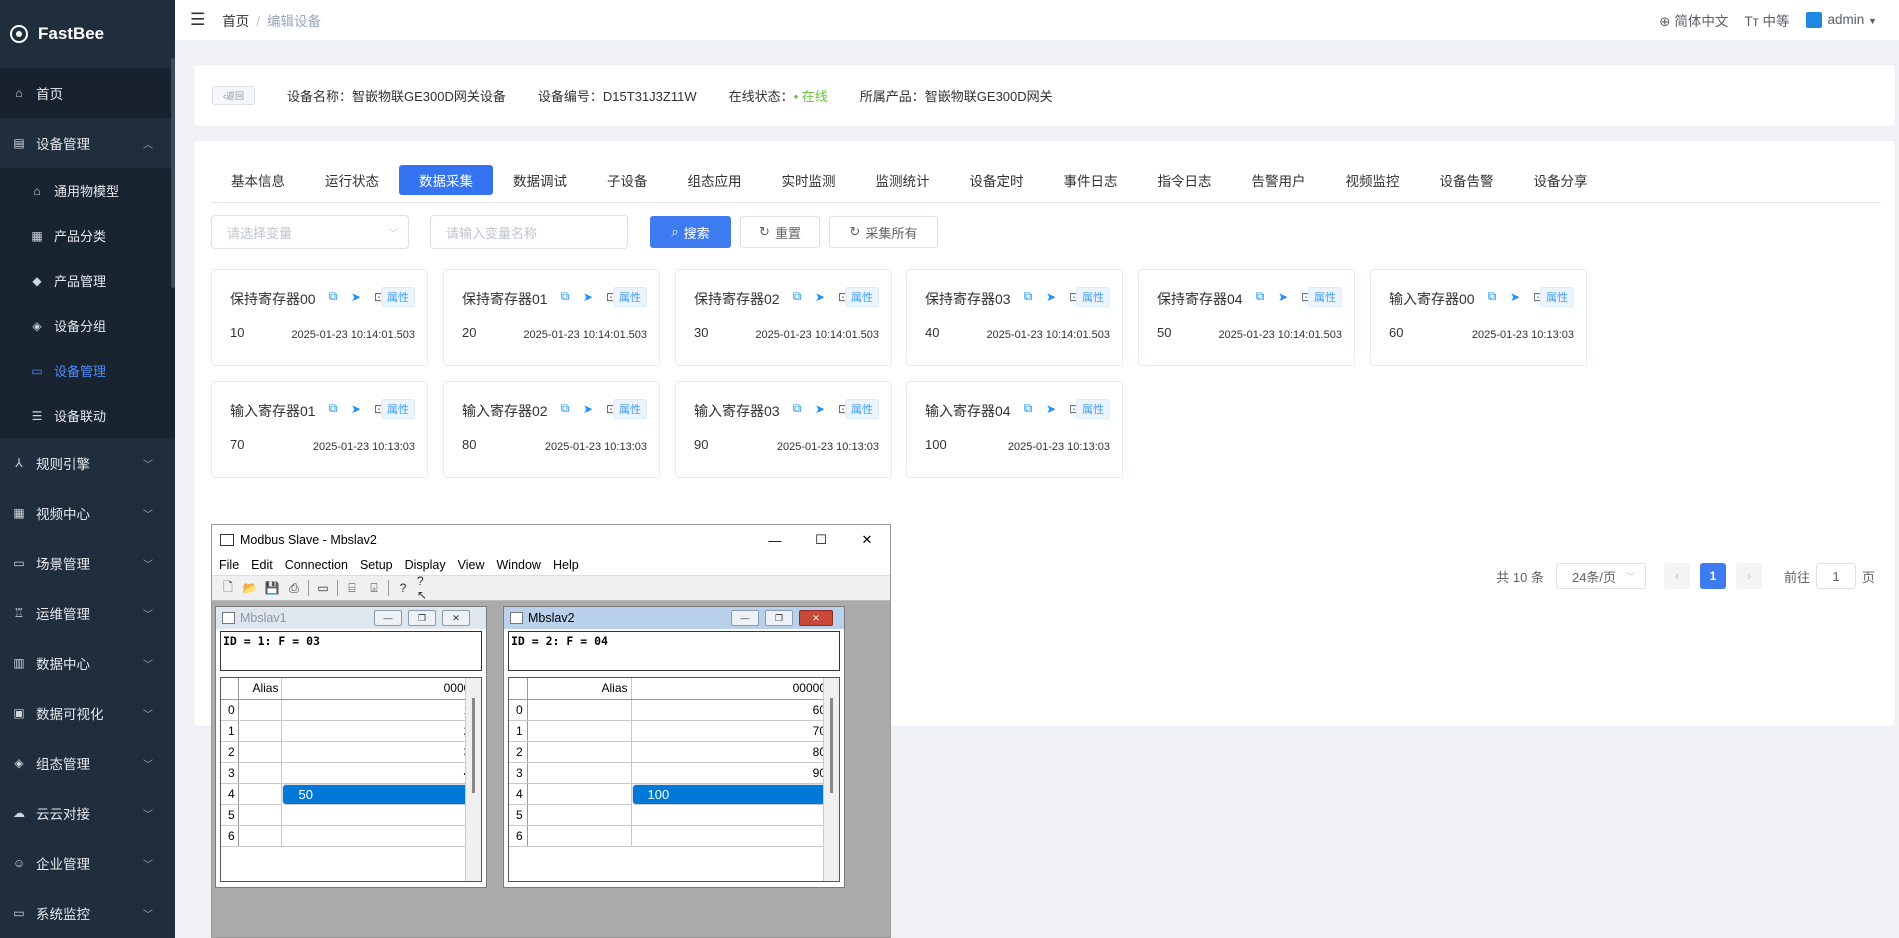 The height and width of the screenshot is (938, 1899). What do you see at coordinates (730, 794) in the screenshot?
I see `value-cell: 100` at bounding box center [730, 794].